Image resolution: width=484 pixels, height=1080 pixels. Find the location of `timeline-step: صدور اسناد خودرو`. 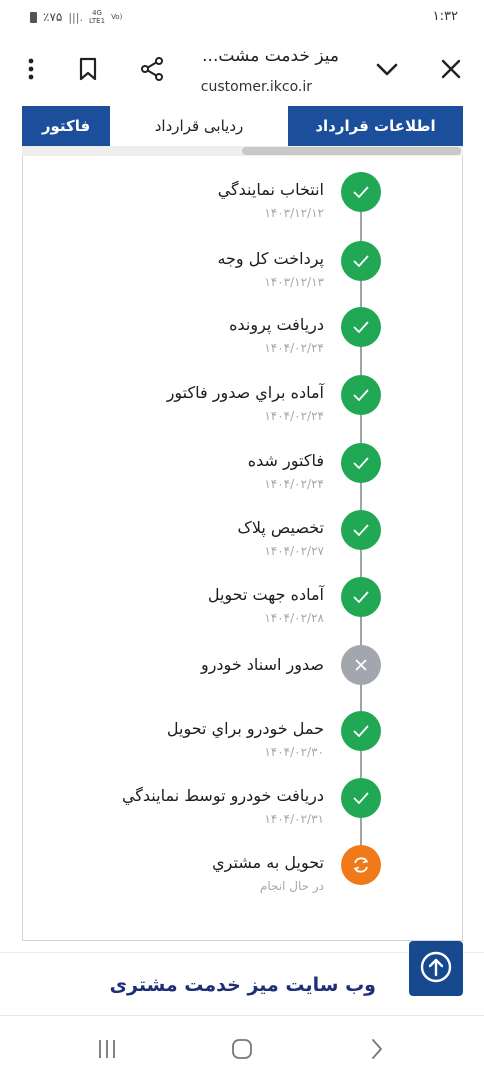

timeline-step: صدور اسناد خودرو is located at coordinates (242, 678).